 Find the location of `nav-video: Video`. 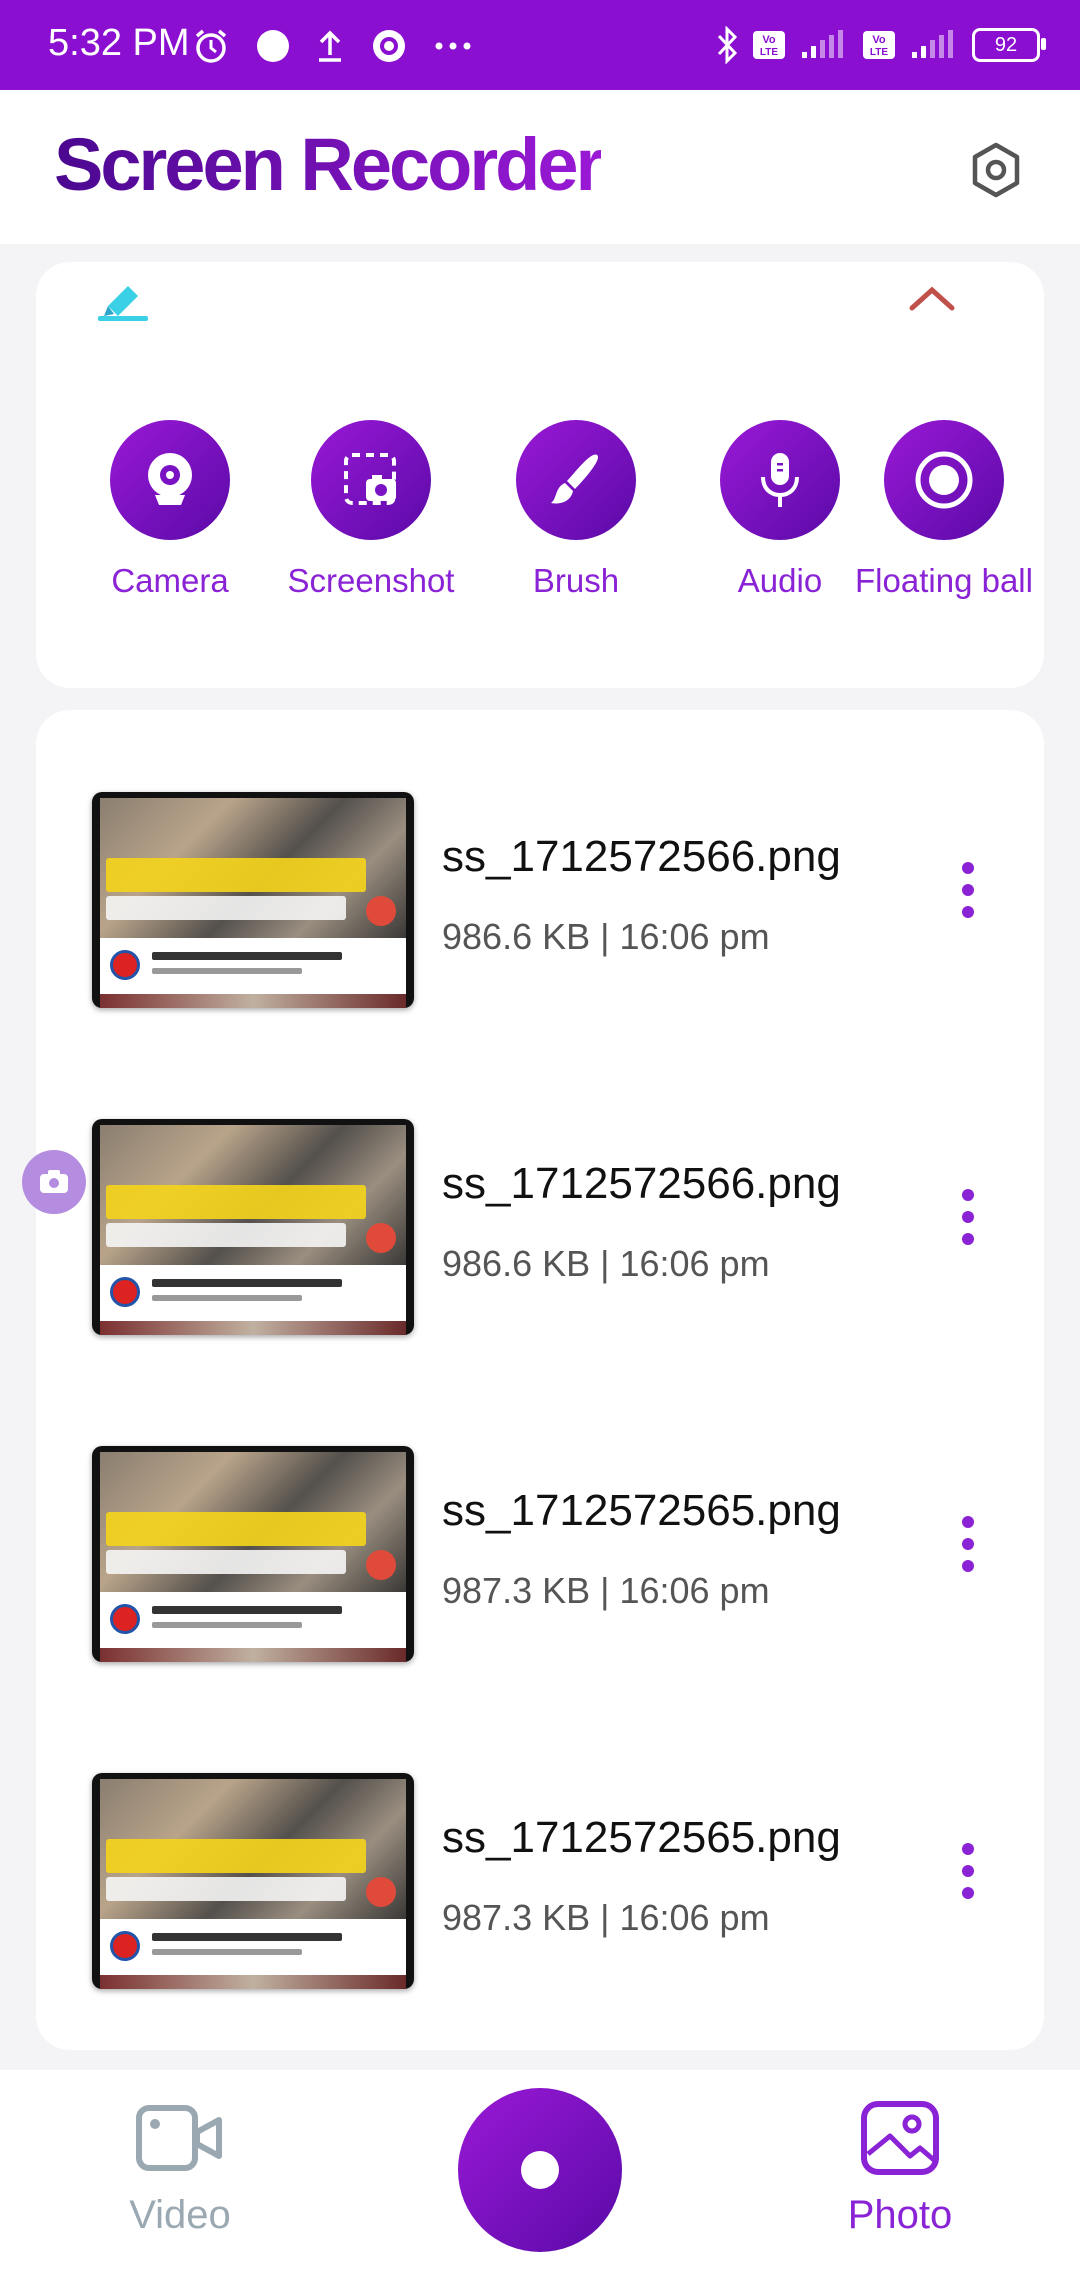

nav-video: Video is located at coordinates (180, 2168).